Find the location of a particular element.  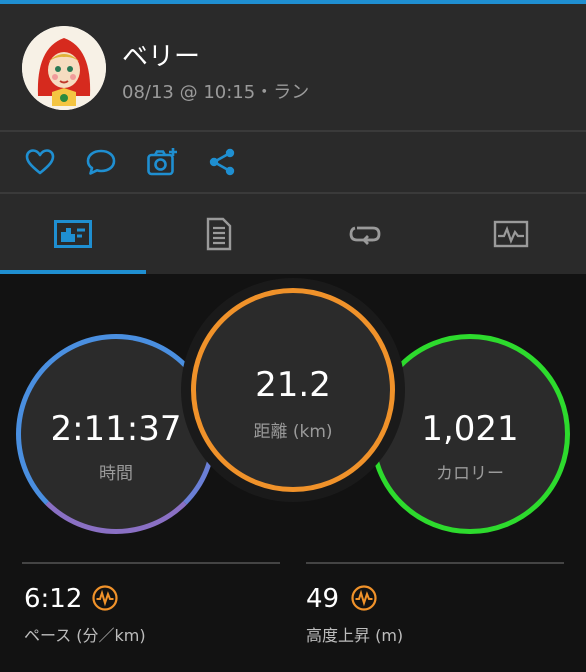

avatar-image is located at coordinates (64, 68).